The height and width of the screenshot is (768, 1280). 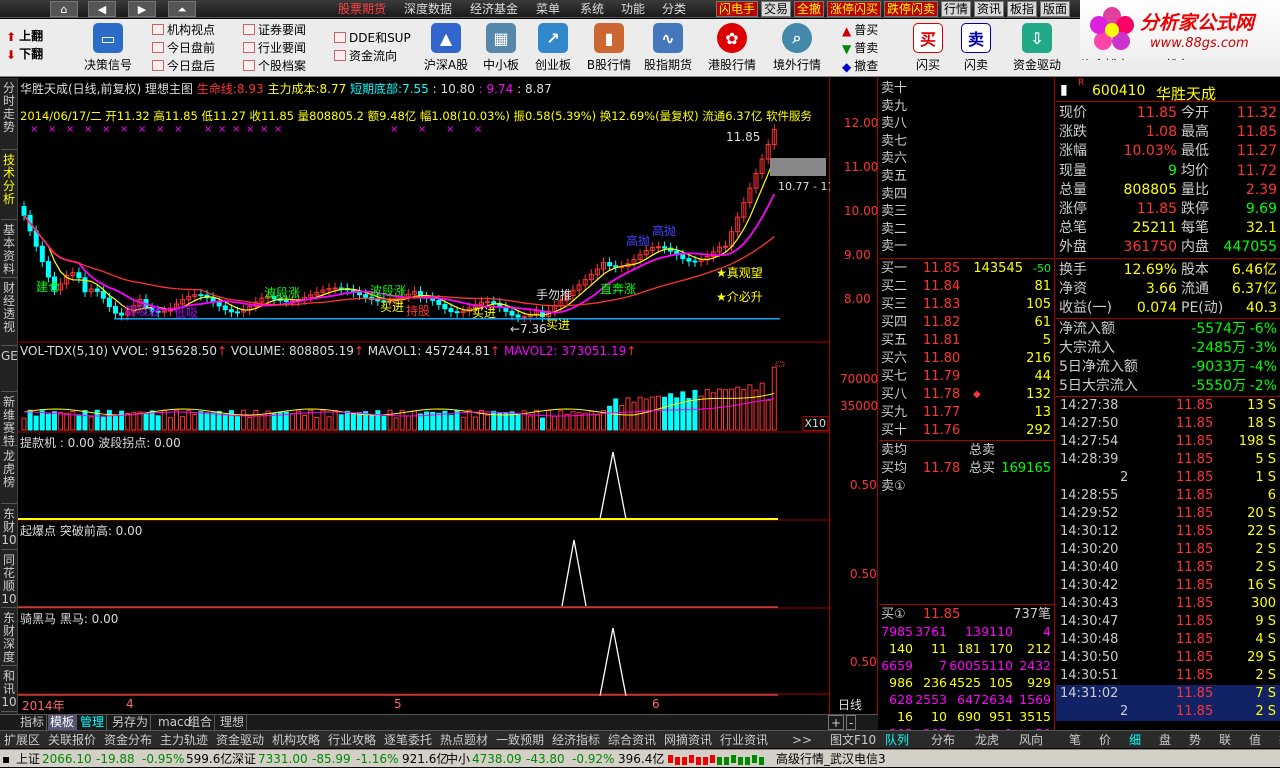 I want to click on func-tab: 资金驱动, so click(x=240, y=740).